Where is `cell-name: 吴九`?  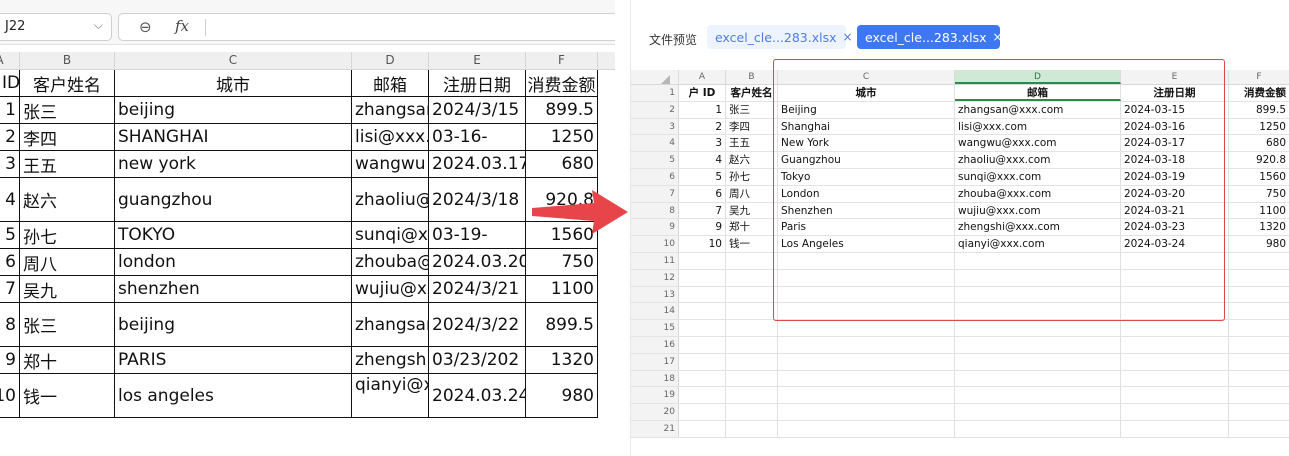
cell-name: 吴九 is located at coordinates (67, 289).